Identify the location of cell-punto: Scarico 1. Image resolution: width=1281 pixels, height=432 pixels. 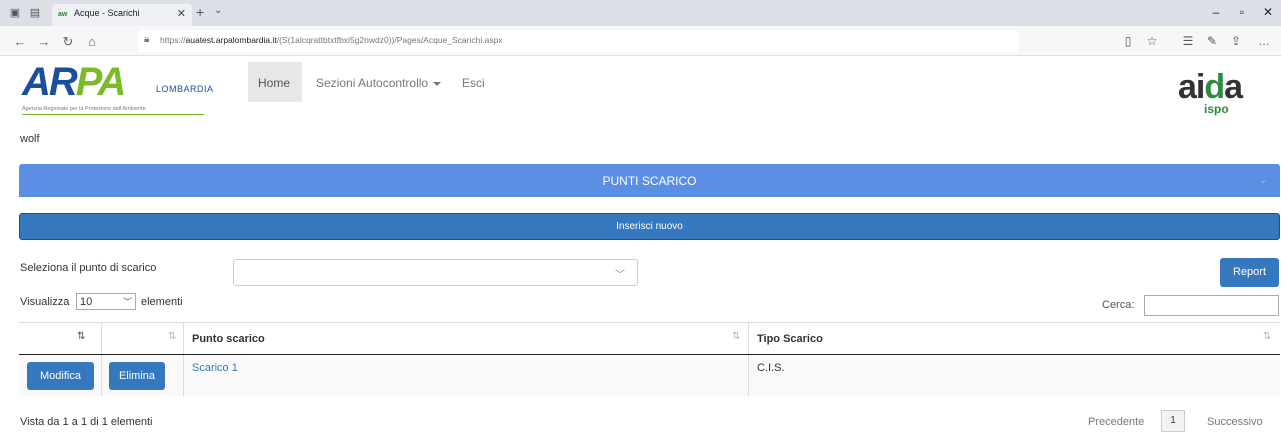
(466, 375).